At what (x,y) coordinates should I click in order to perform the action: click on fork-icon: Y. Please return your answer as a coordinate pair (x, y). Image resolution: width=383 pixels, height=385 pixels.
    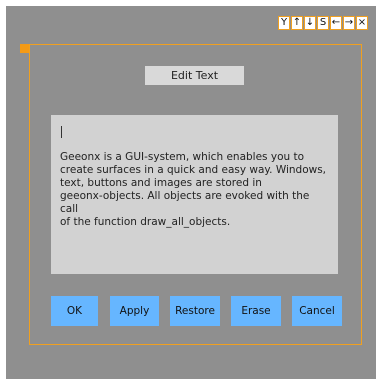
    Looking at the image, I should click on (284, 23).